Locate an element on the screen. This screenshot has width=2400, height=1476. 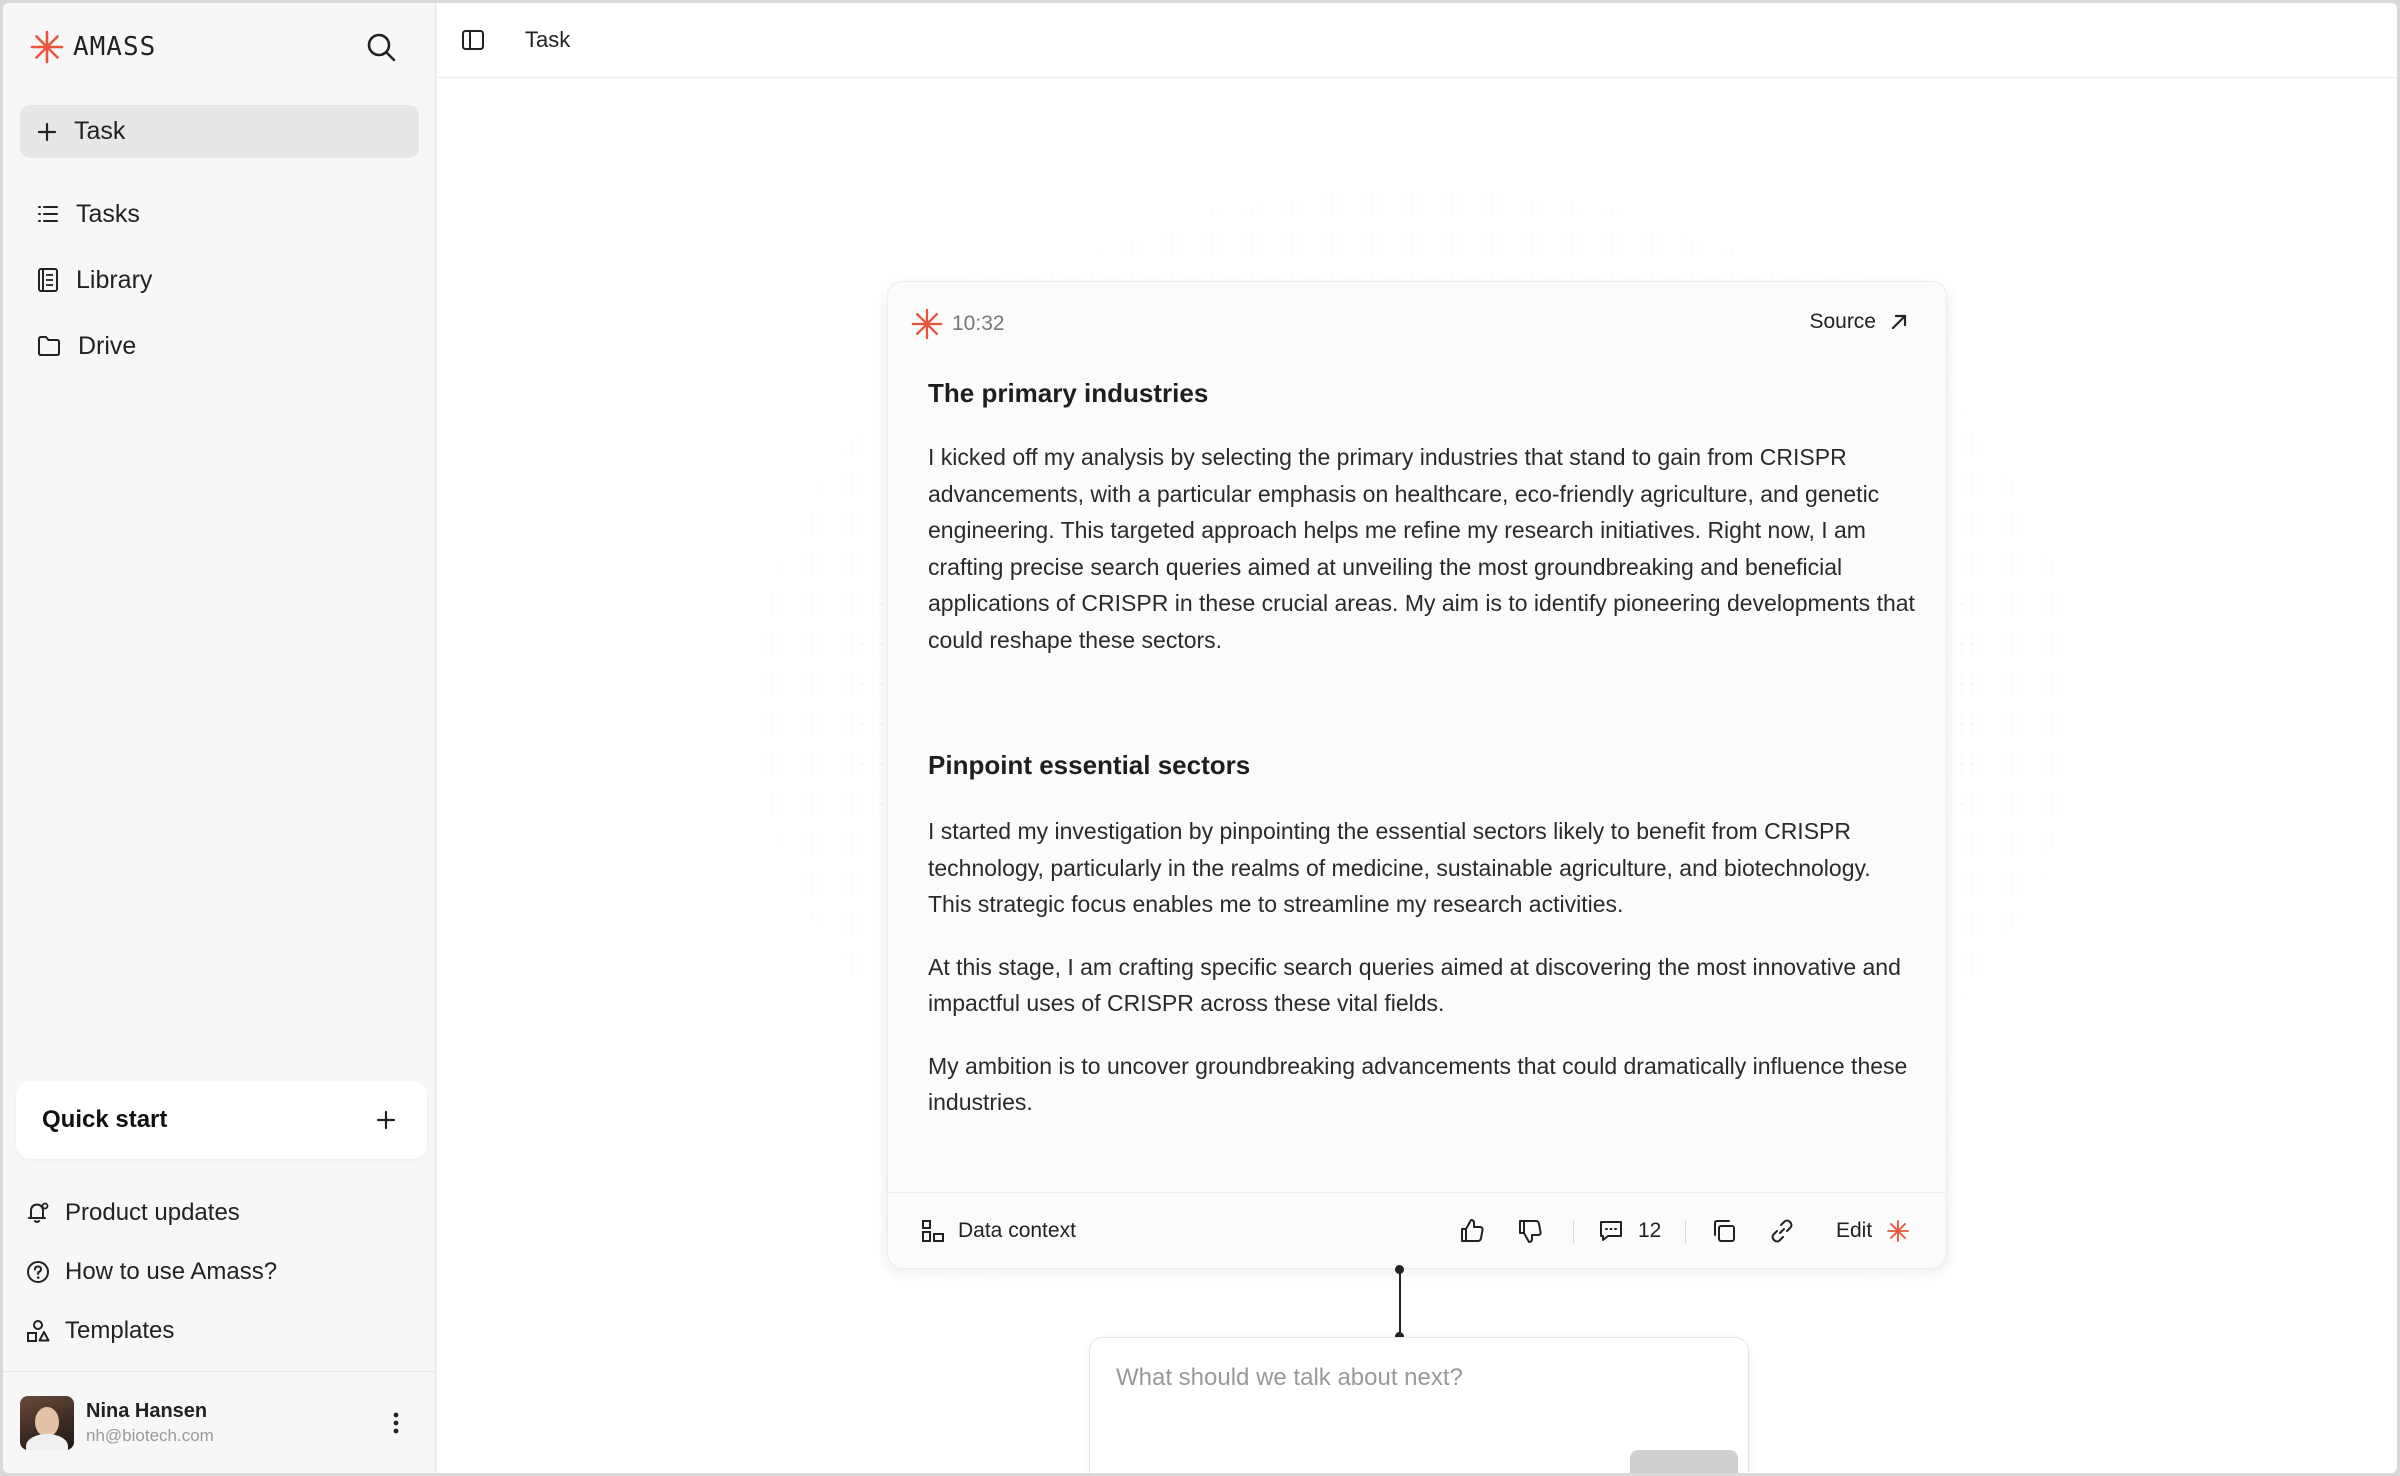
card-footer: Data context 12 Edit is located at coordinates (1417, 1231).